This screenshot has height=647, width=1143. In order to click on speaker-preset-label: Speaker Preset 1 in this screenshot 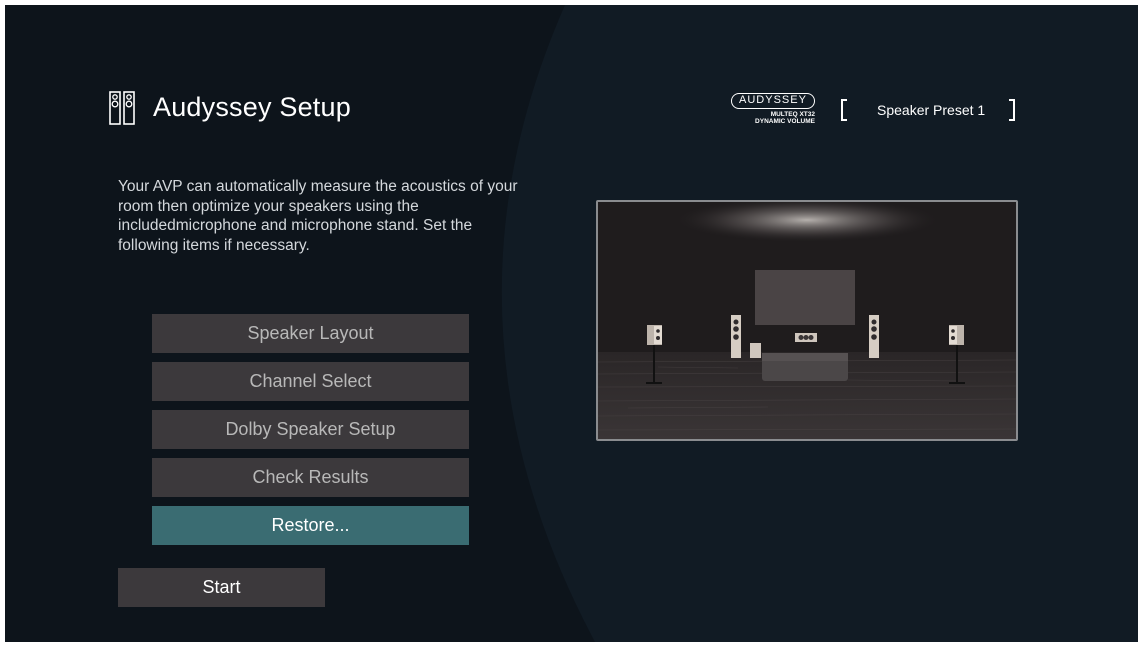, I will do `click(931, 110)`.